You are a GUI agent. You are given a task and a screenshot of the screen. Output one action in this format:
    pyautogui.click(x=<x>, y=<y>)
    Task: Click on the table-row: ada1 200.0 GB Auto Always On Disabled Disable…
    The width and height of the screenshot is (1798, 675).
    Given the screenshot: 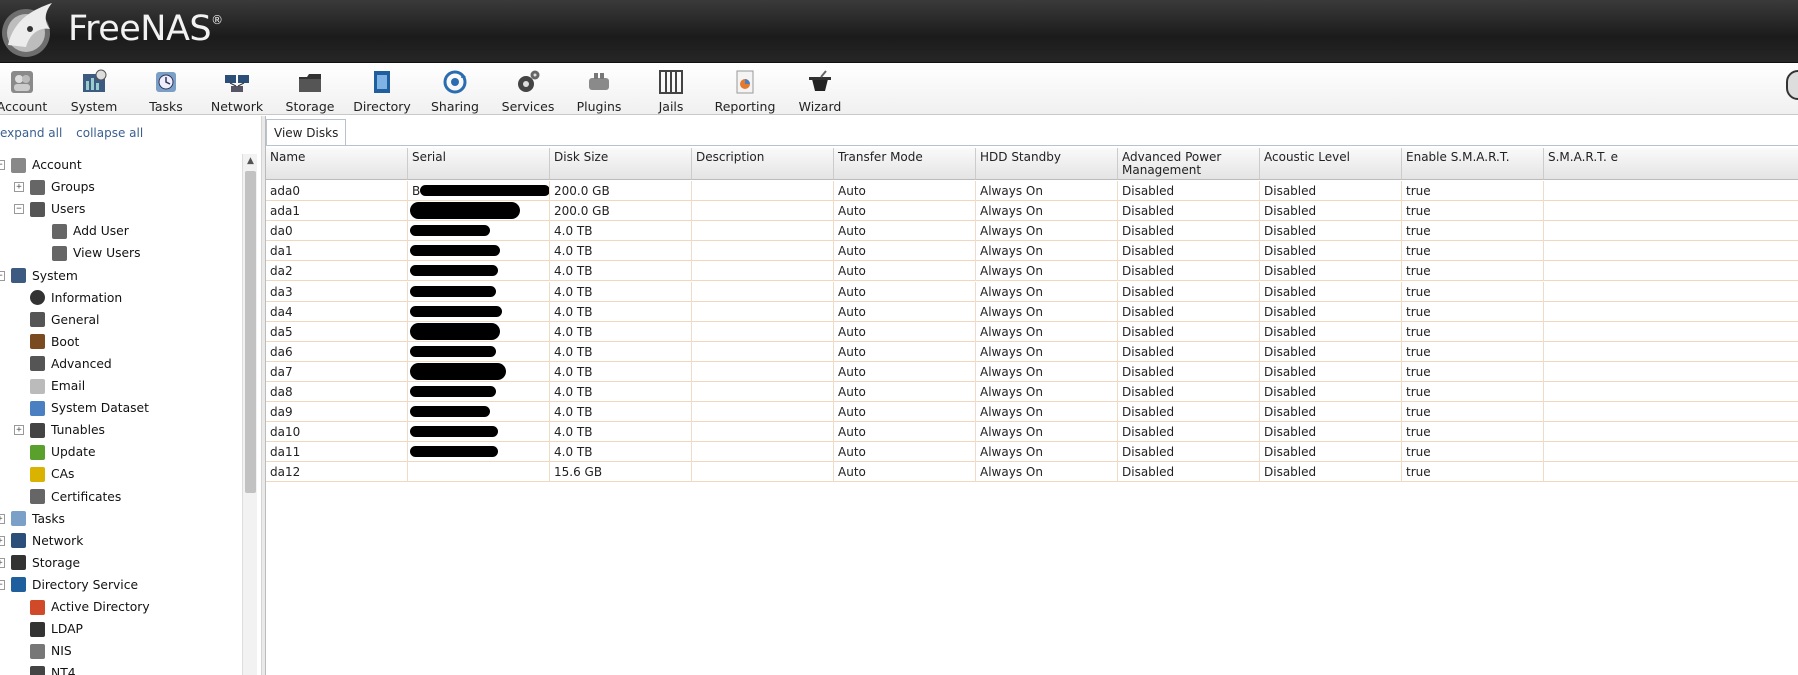 What is the action you would take?
    pyautogui.click(x=1032, y=211)
    